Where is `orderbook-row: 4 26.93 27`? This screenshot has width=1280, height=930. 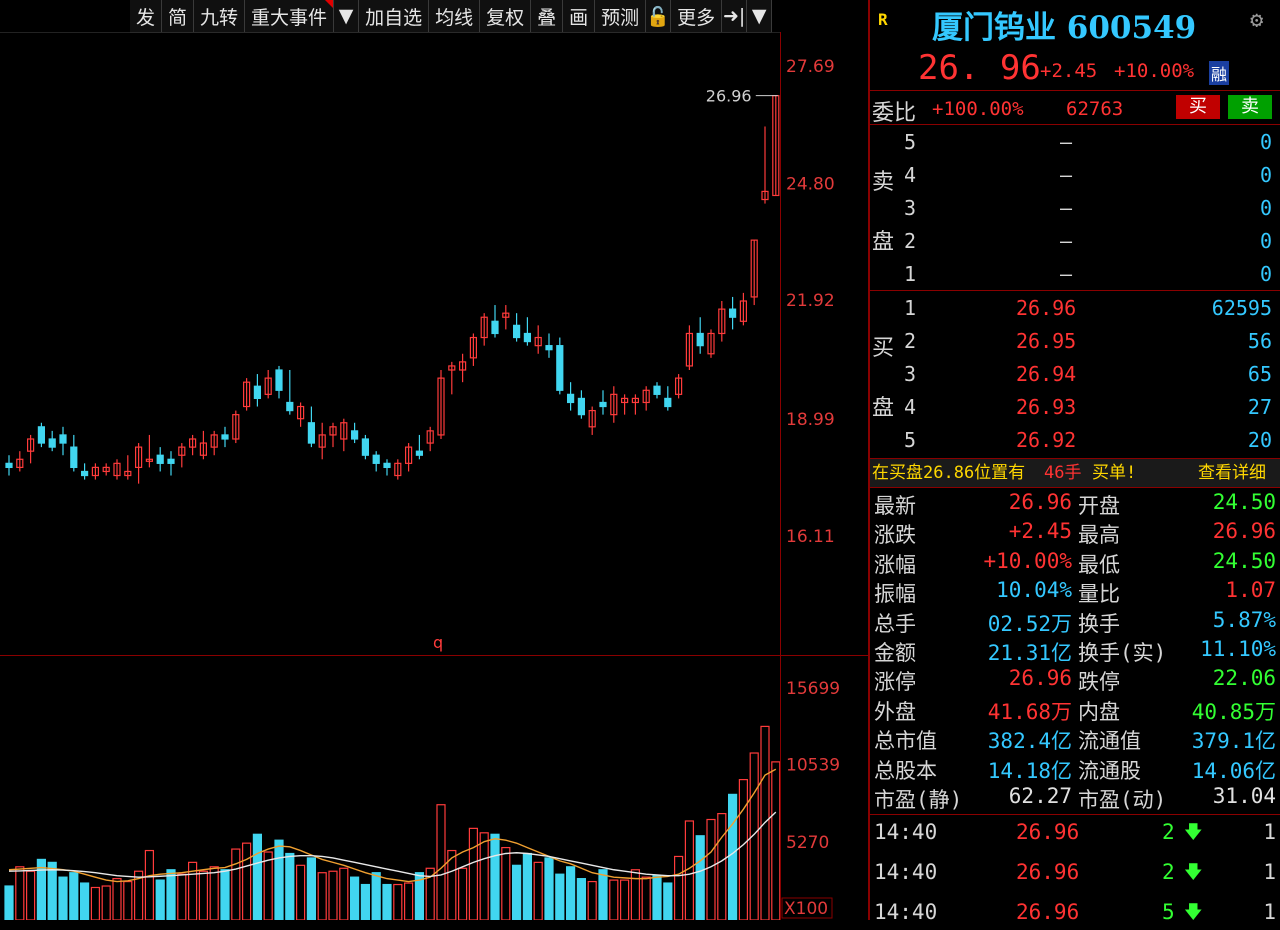 orderbook-row: 4 26.93 27 is located at coordinates (1075, 407).